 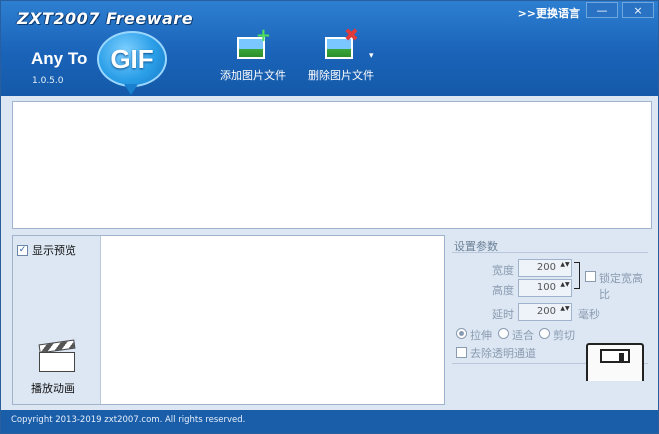 I want to click on add-image-label: 添加图片文件, so click(x=253, y=75).